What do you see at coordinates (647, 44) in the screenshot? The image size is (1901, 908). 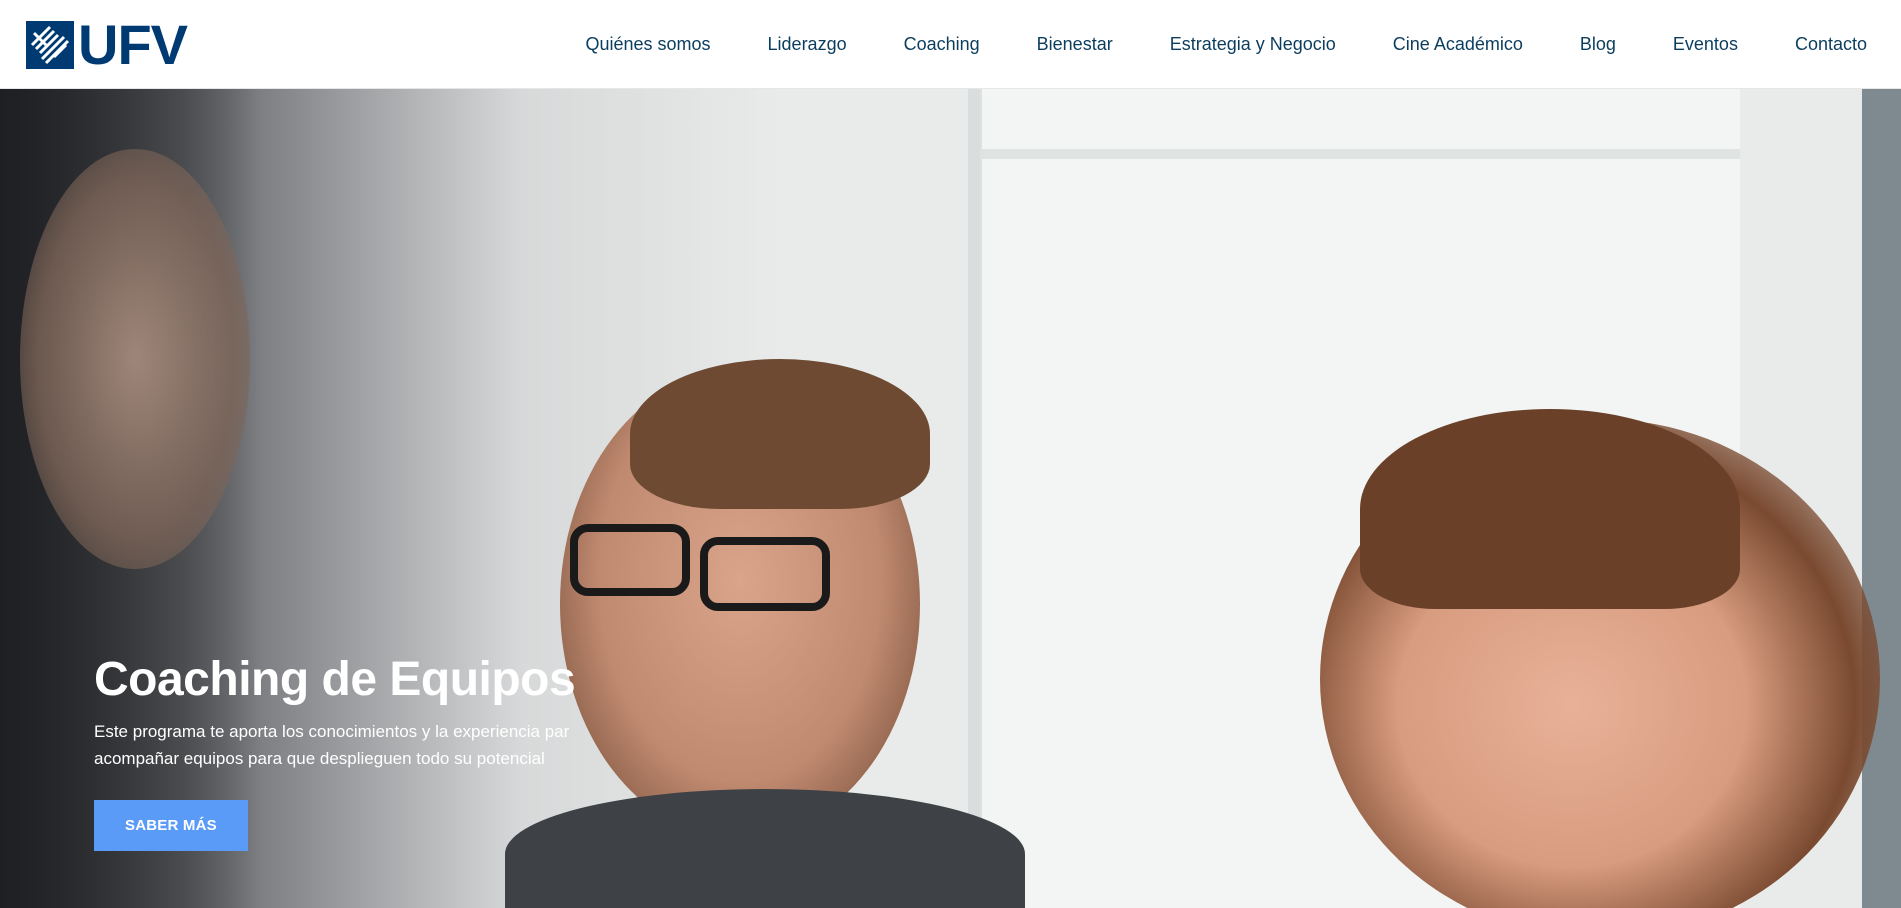 I see `nav-item-quienes-somos: Quiénes somos` at bounding box center [647, 44].